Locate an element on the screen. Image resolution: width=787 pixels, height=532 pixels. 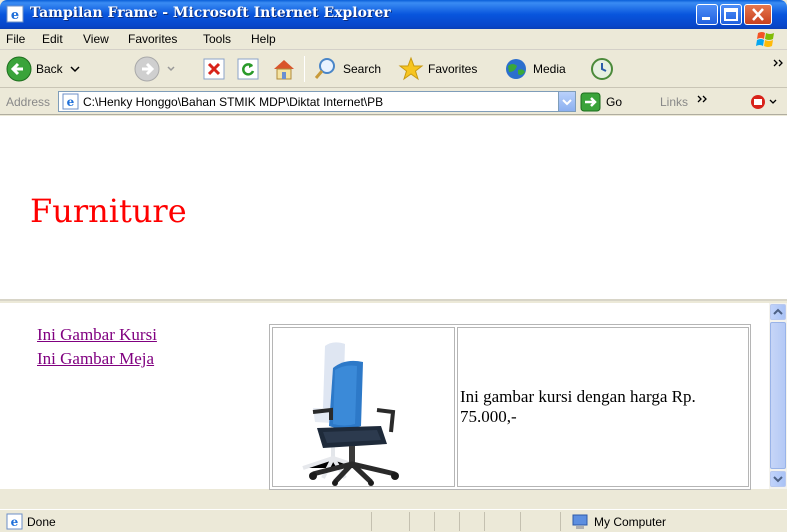
windows-logo-icon is located at coordinates (765, 39).